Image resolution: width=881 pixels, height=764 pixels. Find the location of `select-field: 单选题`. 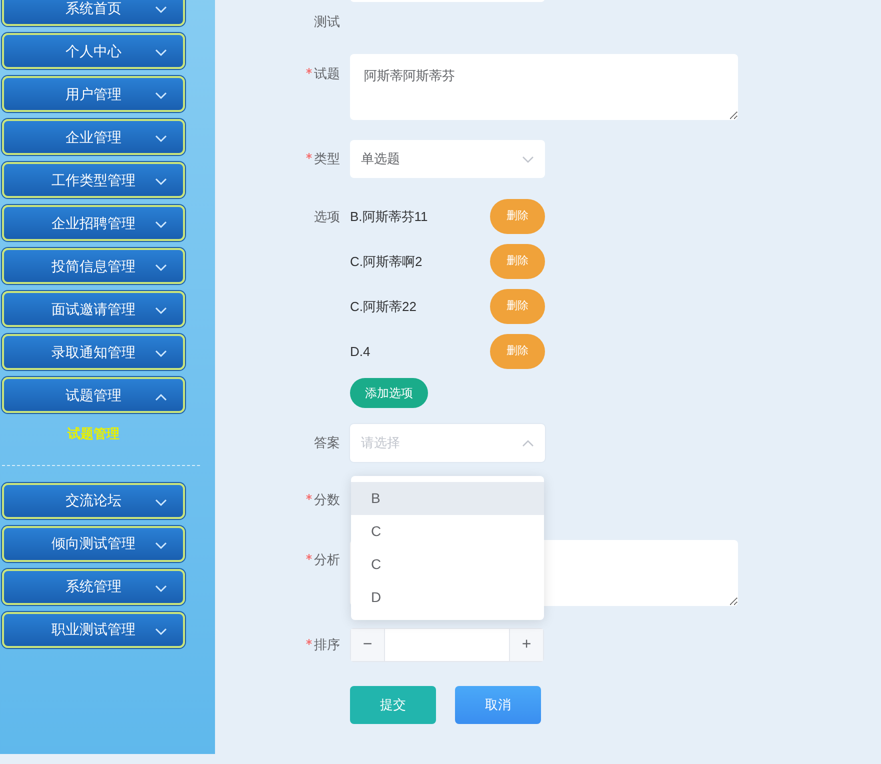

select-field: 单选题 is located at coordinates (447, 159).